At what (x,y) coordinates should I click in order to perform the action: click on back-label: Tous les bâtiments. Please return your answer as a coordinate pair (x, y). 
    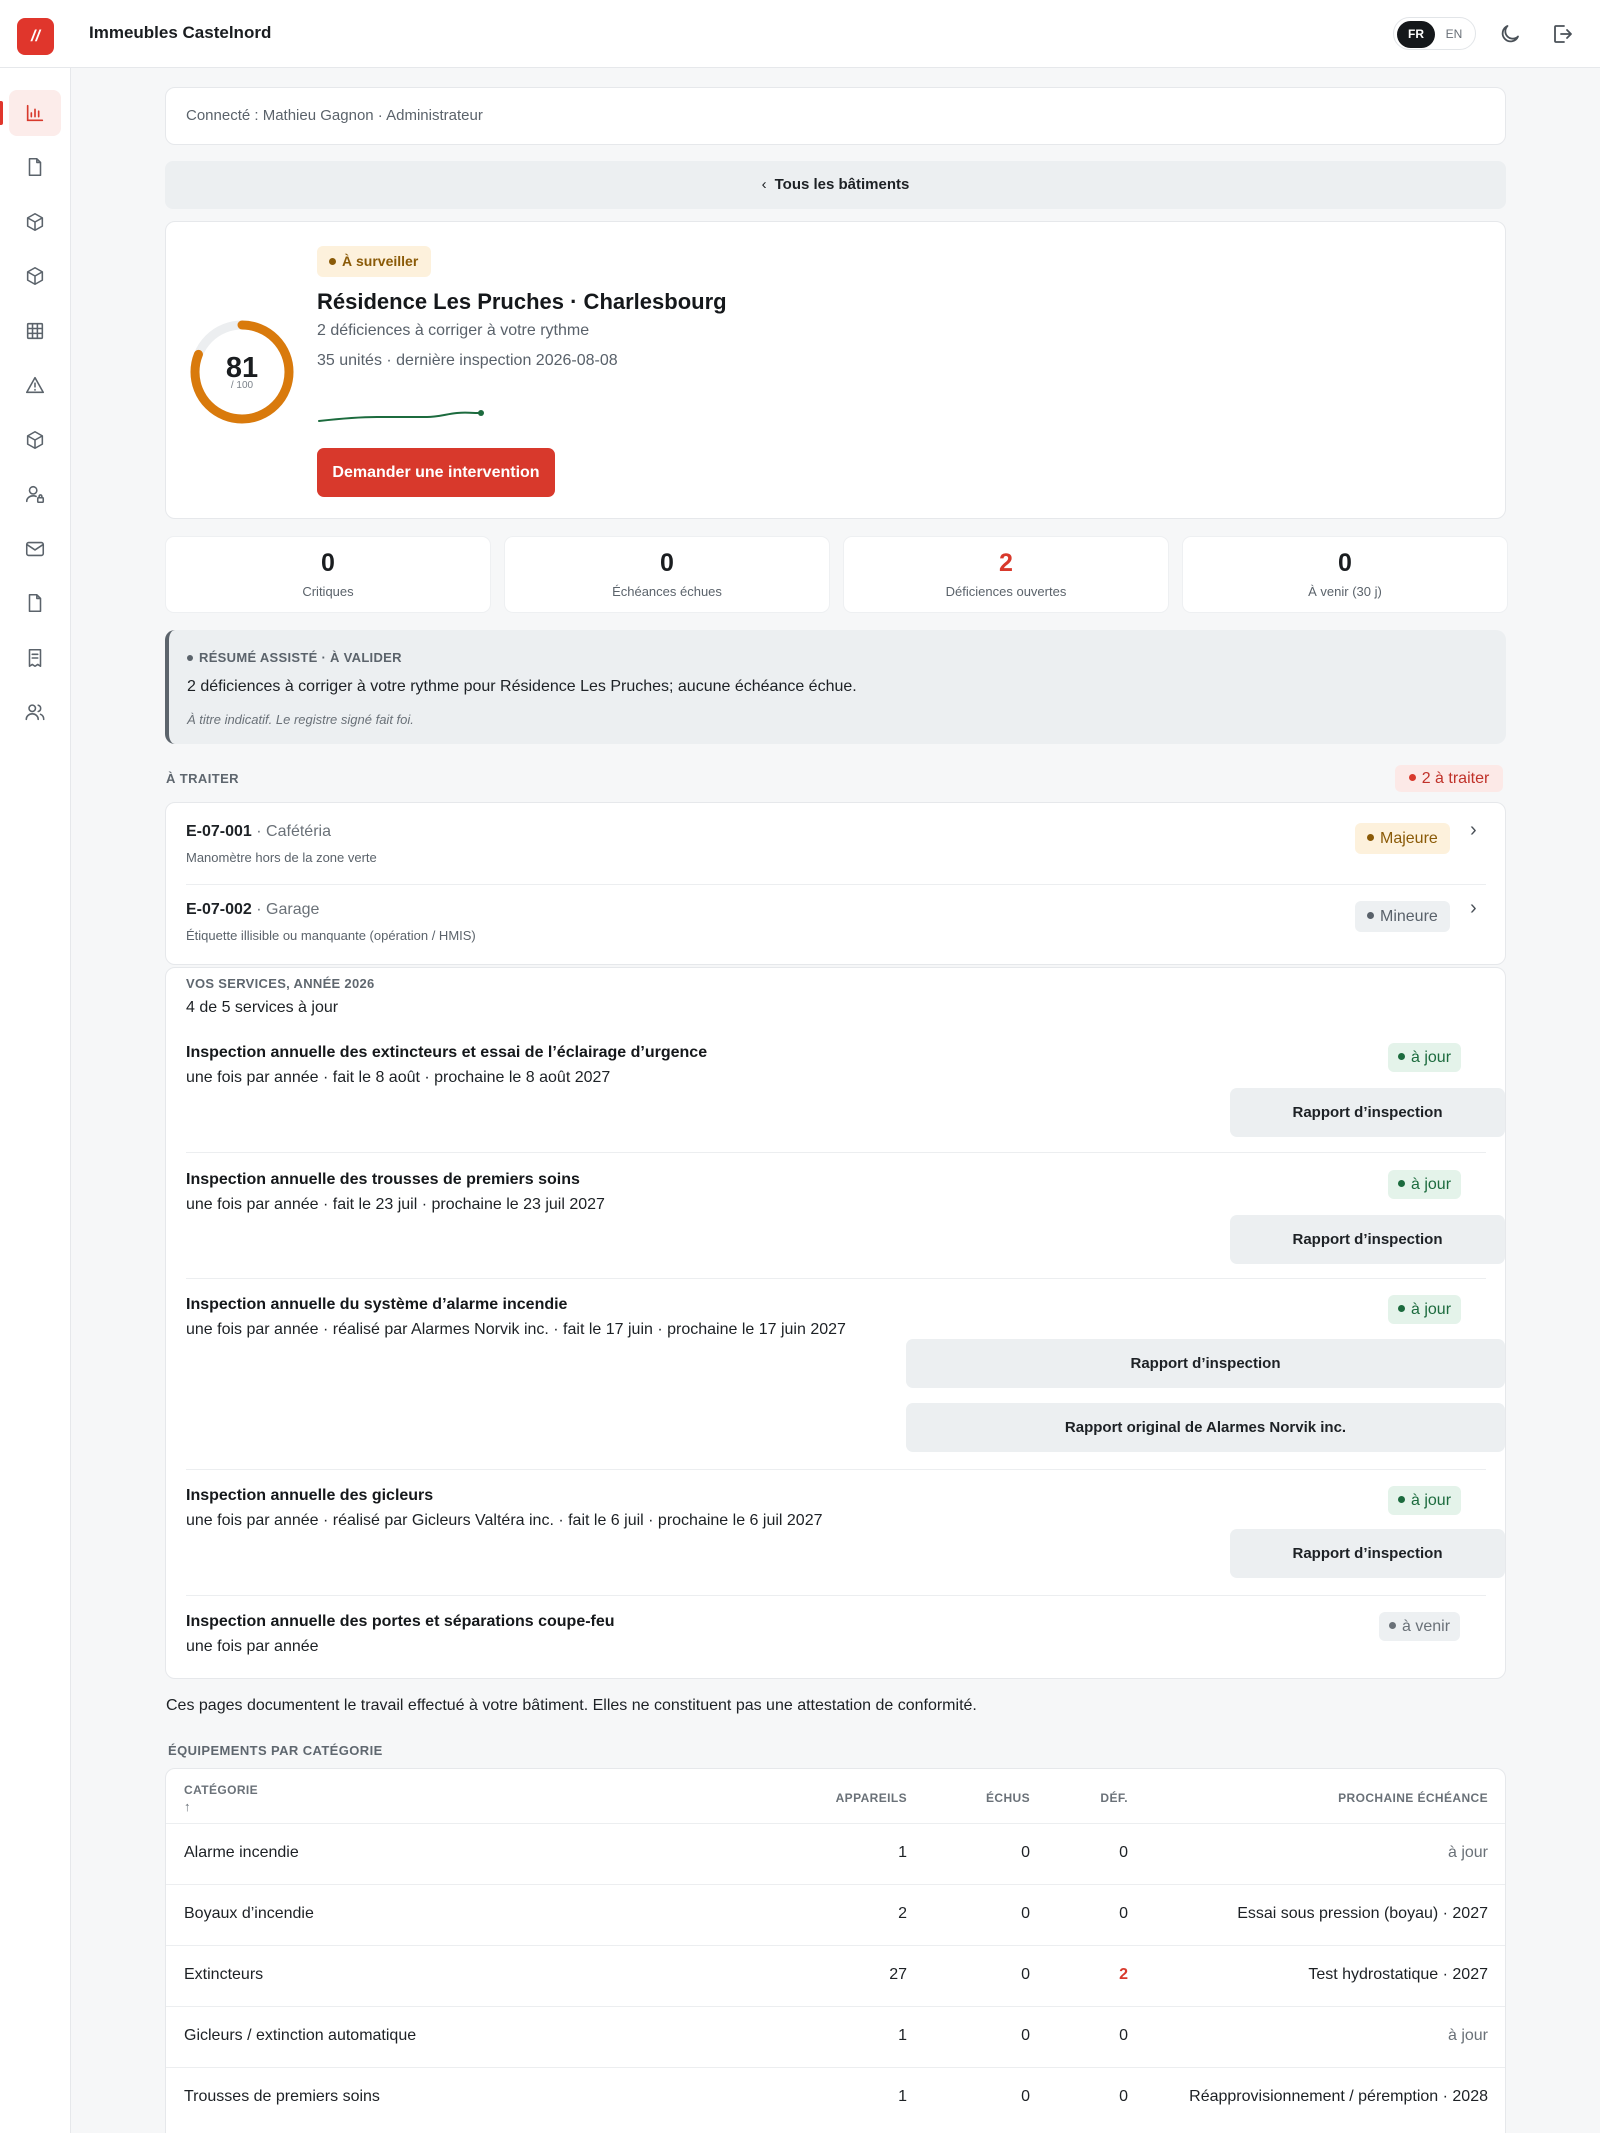
    Looking at the image, I should click on (842, 184).